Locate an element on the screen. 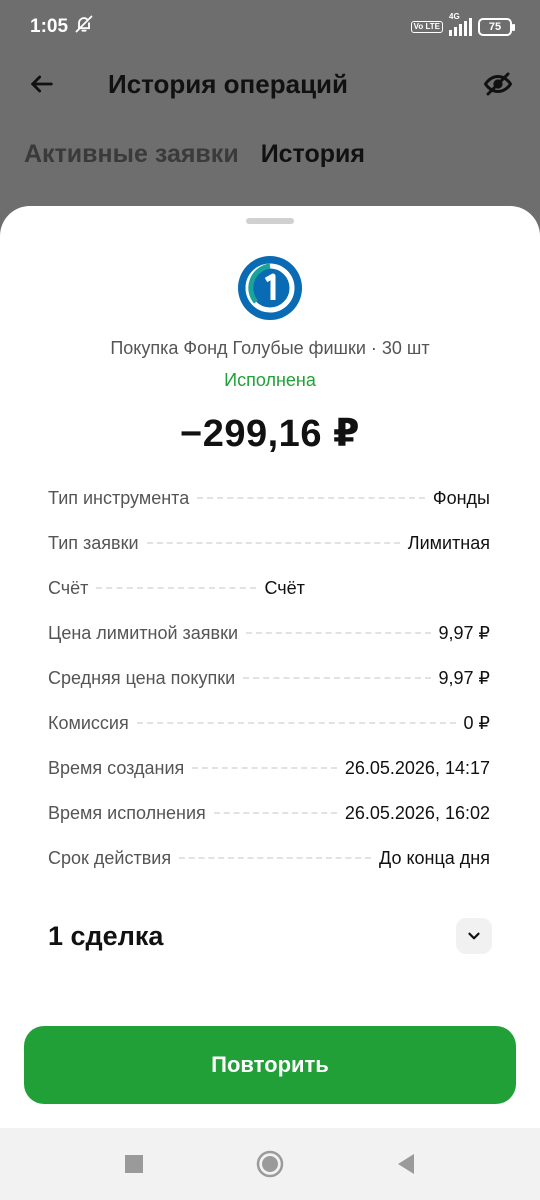 The height and width of the screenshot is (1200, 540). detail-row-validity: Срок действия До конца дня is located at coordinates (269, 870).